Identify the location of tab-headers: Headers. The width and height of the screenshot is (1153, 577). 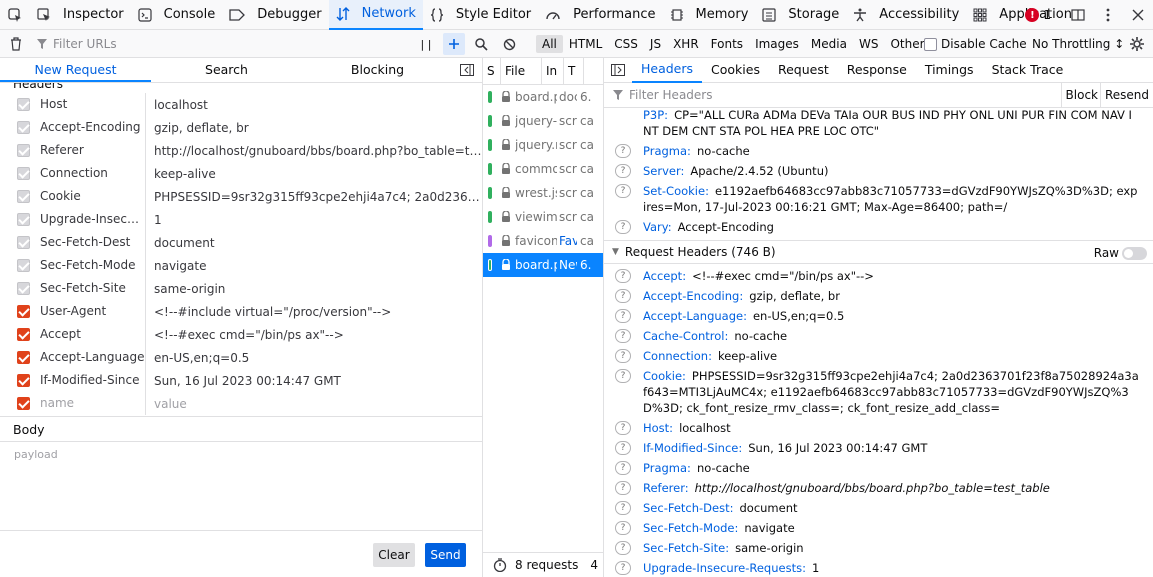
(667, 70).